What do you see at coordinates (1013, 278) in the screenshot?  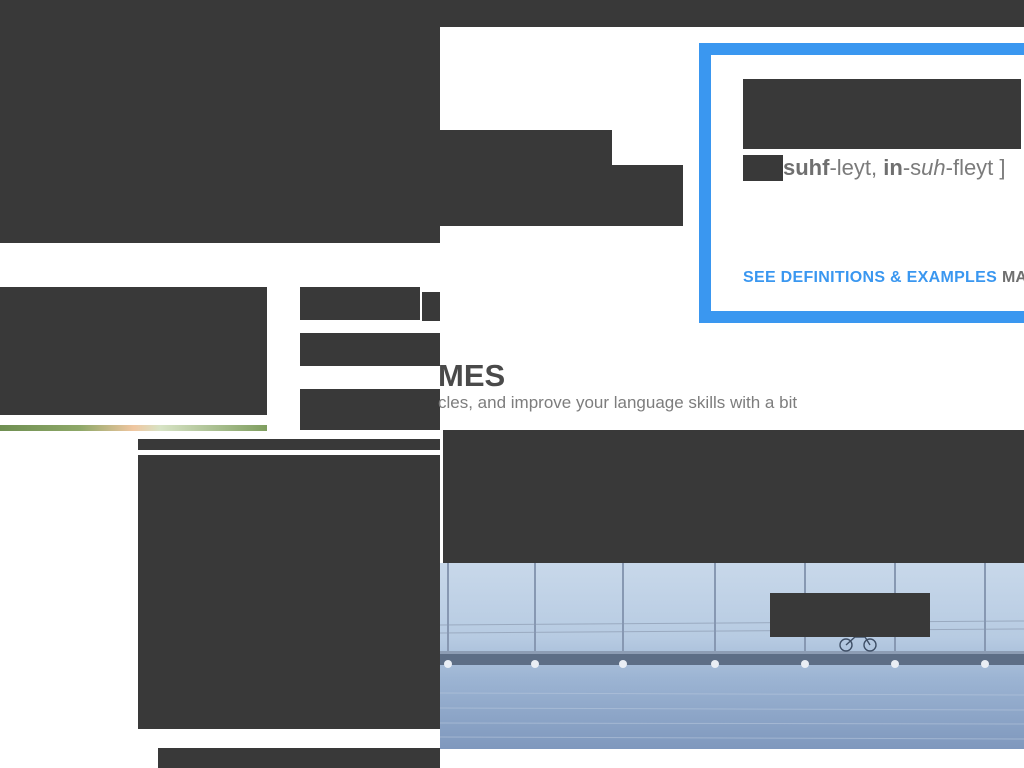 I see `more-link: MA` at bounding box center [1013, 278].